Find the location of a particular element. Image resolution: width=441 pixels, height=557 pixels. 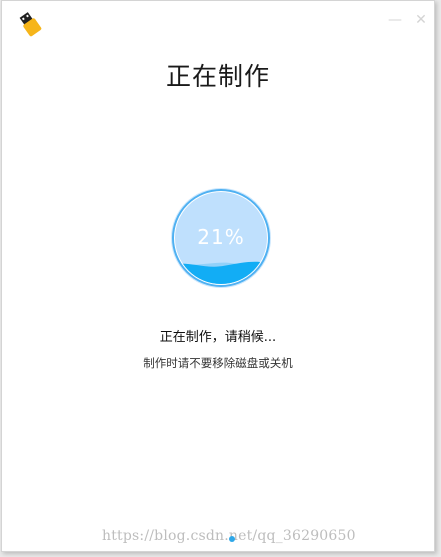

minimize-button: — is located at coordinates (395, 20).